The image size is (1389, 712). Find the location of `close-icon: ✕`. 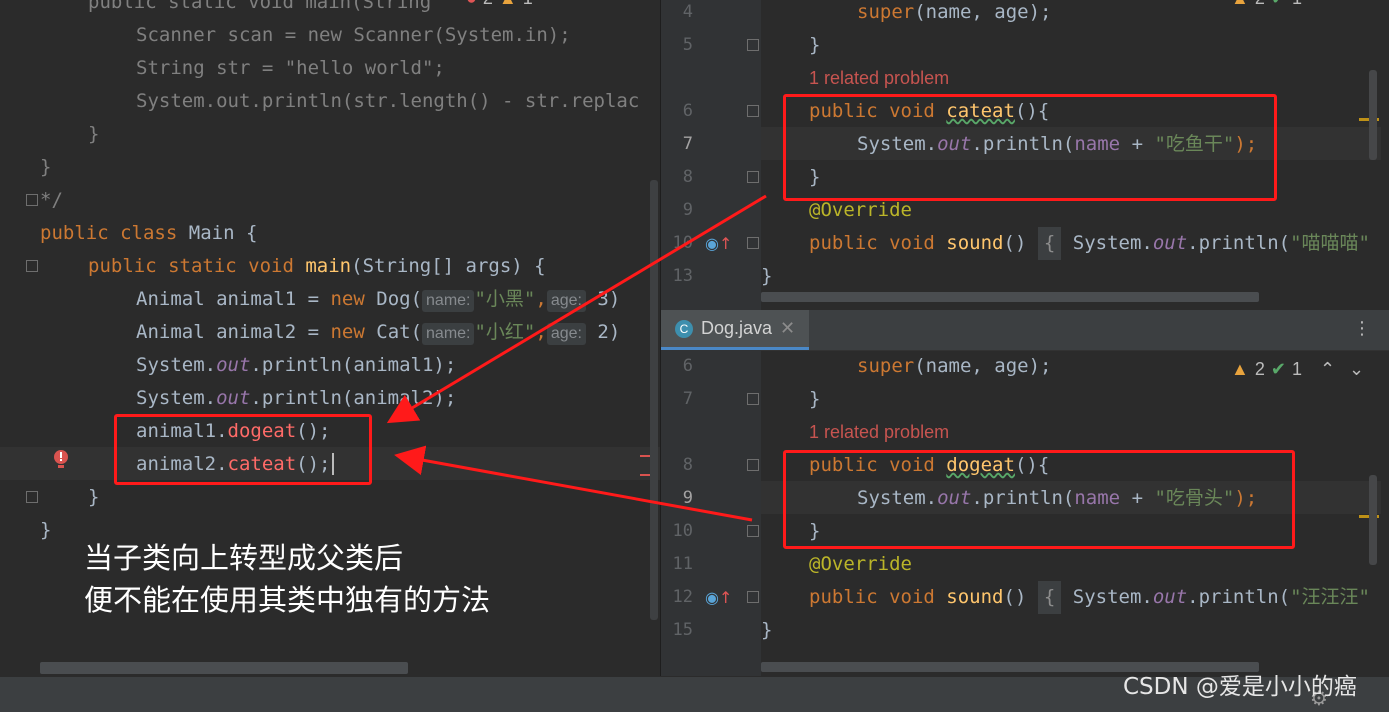

close-icon: ✕ is located at coordinates (787, 328).